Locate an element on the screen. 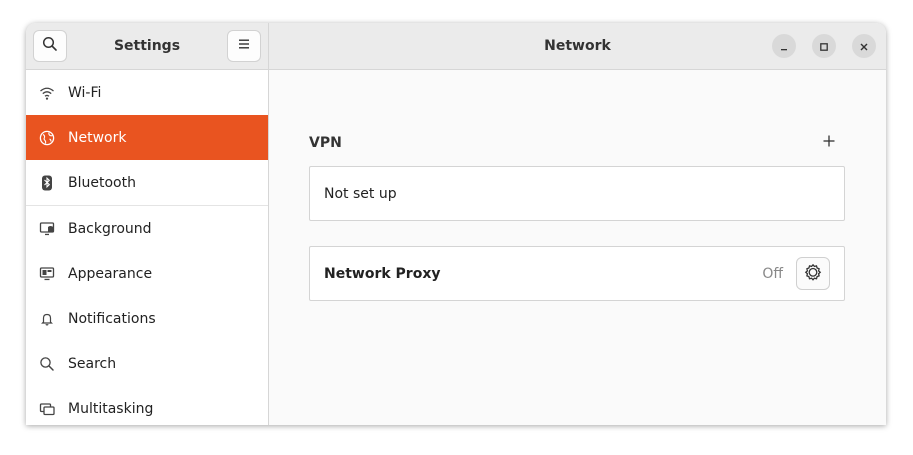  maximize-icon is located at coordinates (824, 46).